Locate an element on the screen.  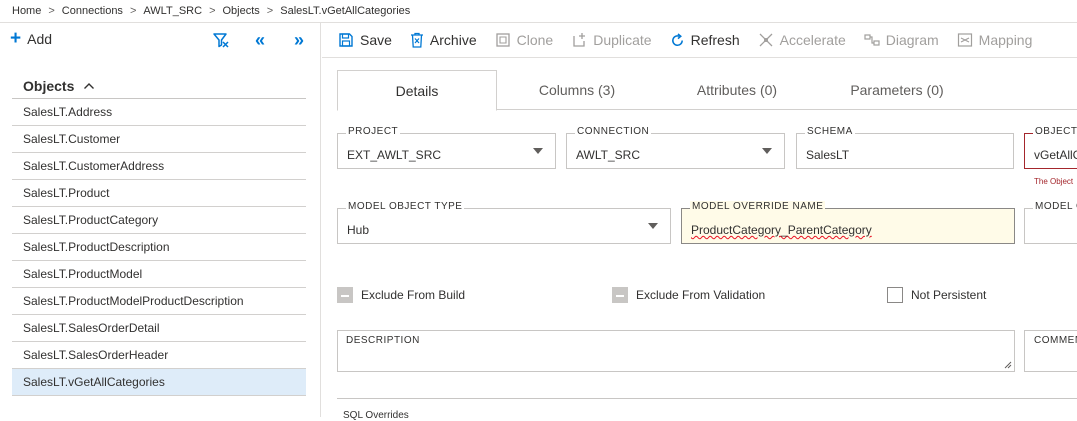
save-label: Save is located at coordinates (376, 40).